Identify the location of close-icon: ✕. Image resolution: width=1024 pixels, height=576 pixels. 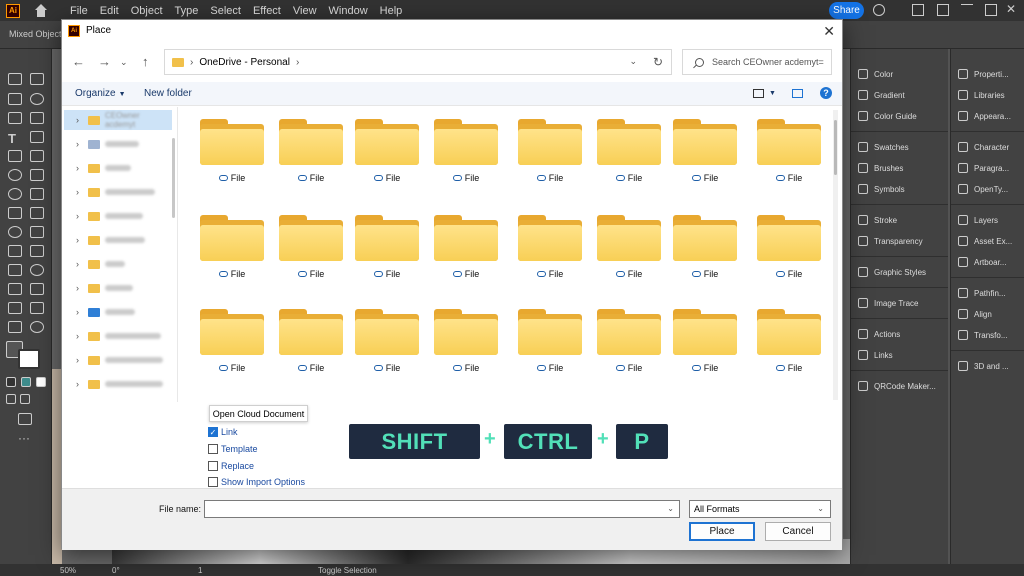
(829, 31).